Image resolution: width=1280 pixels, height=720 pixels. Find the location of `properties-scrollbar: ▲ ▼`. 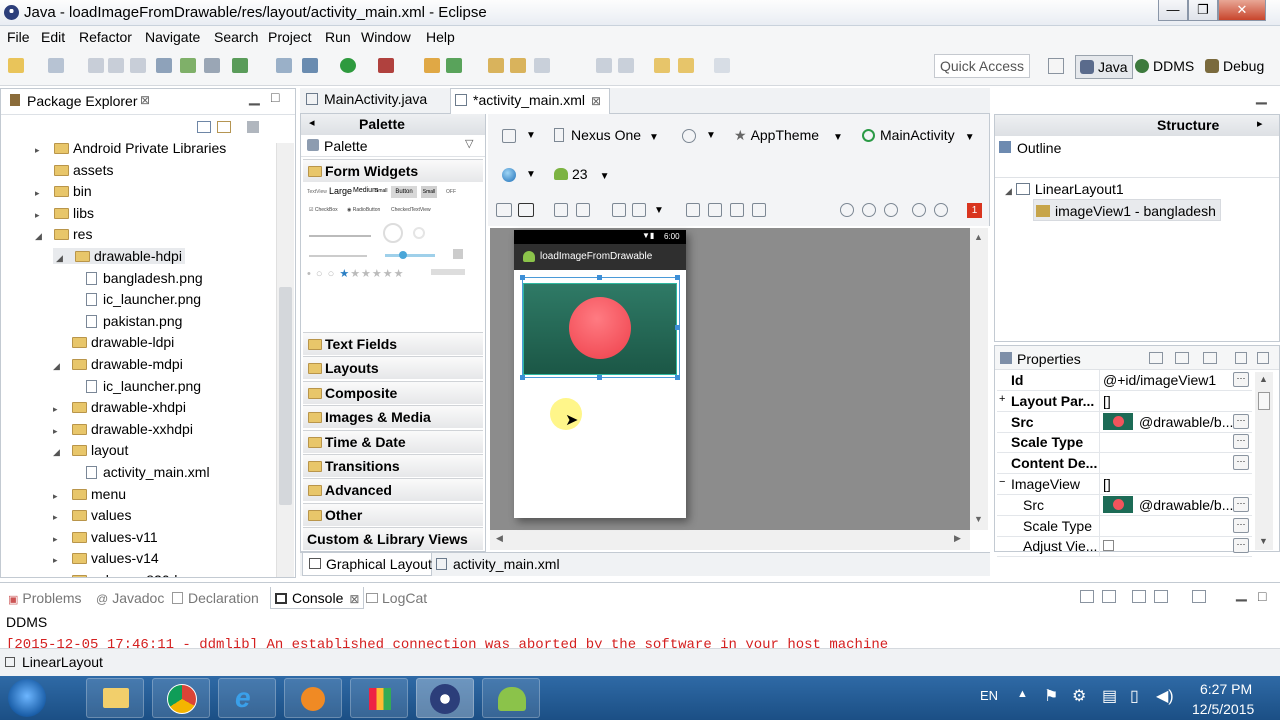

properties-scrollbar: ▲ ▼ is located at coordinates (1264, 461).